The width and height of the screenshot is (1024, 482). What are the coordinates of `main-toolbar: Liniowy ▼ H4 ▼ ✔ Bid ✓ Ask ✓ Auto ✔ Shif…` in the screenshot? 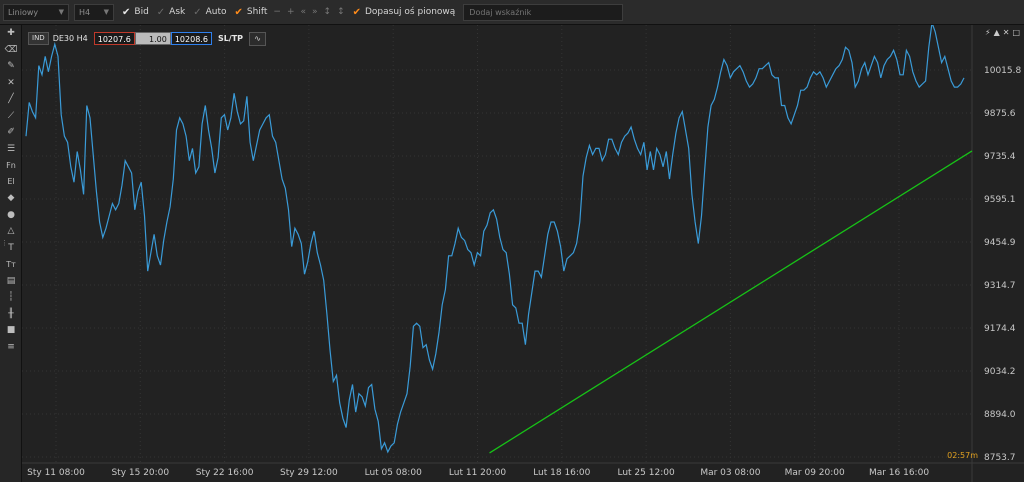 It's located at (512, 12).